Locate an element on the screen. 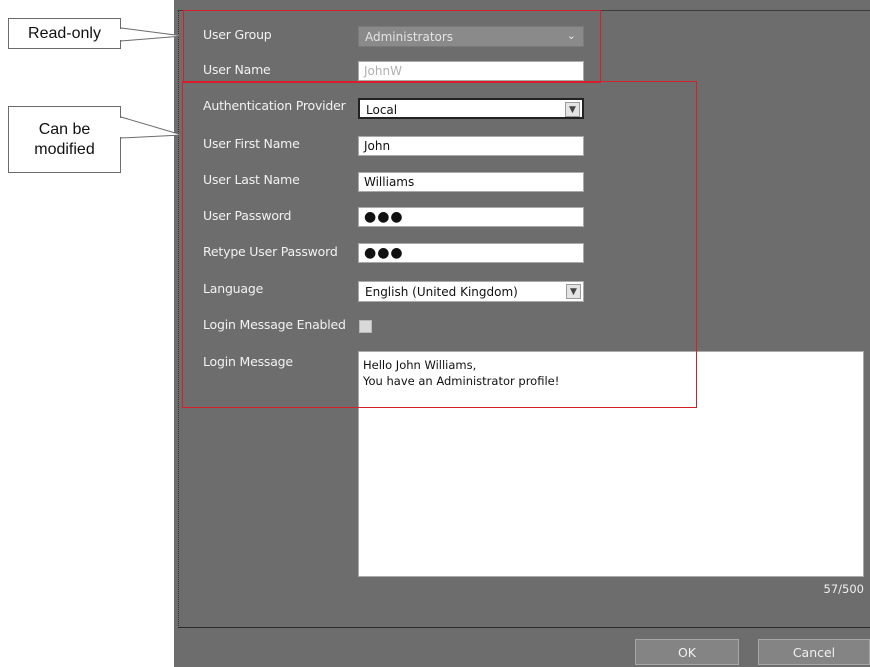  chevron-down-icon: ⌄ is located at coordinates (571, 35).